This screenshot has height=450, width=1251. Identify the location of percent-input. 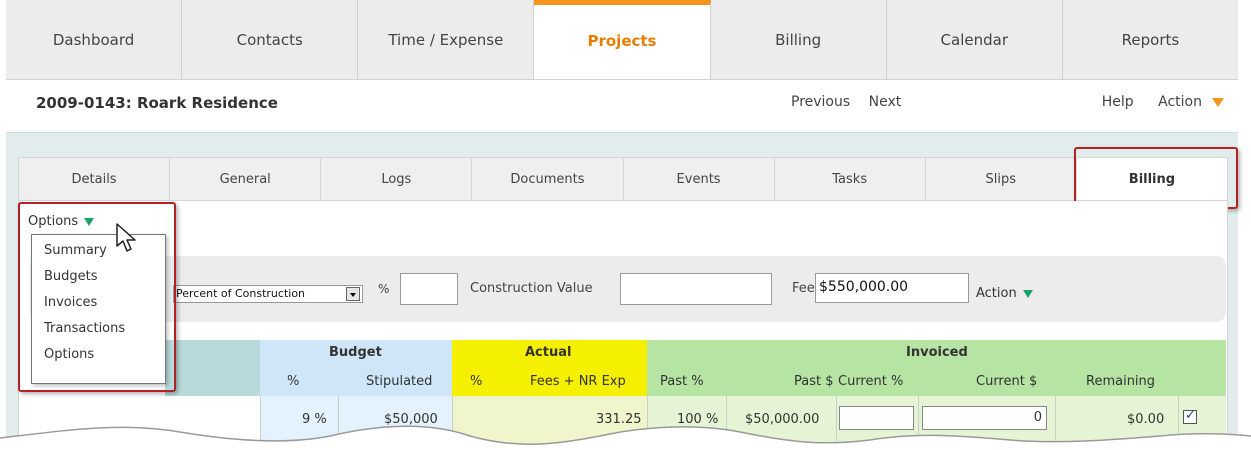
(429, 289).